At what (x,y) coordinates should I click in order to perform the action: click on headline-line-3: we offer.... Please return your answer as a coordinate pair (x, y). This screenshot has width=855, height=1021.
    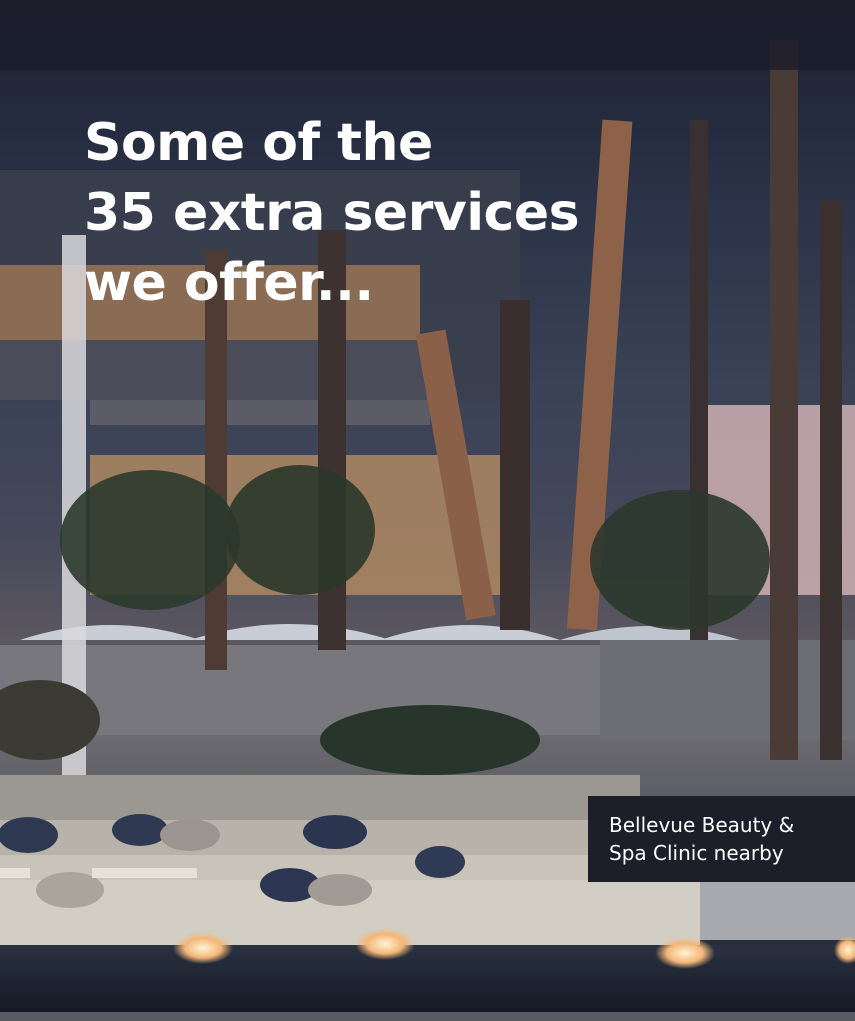
    Looking at the image, I should click on (229, 283).